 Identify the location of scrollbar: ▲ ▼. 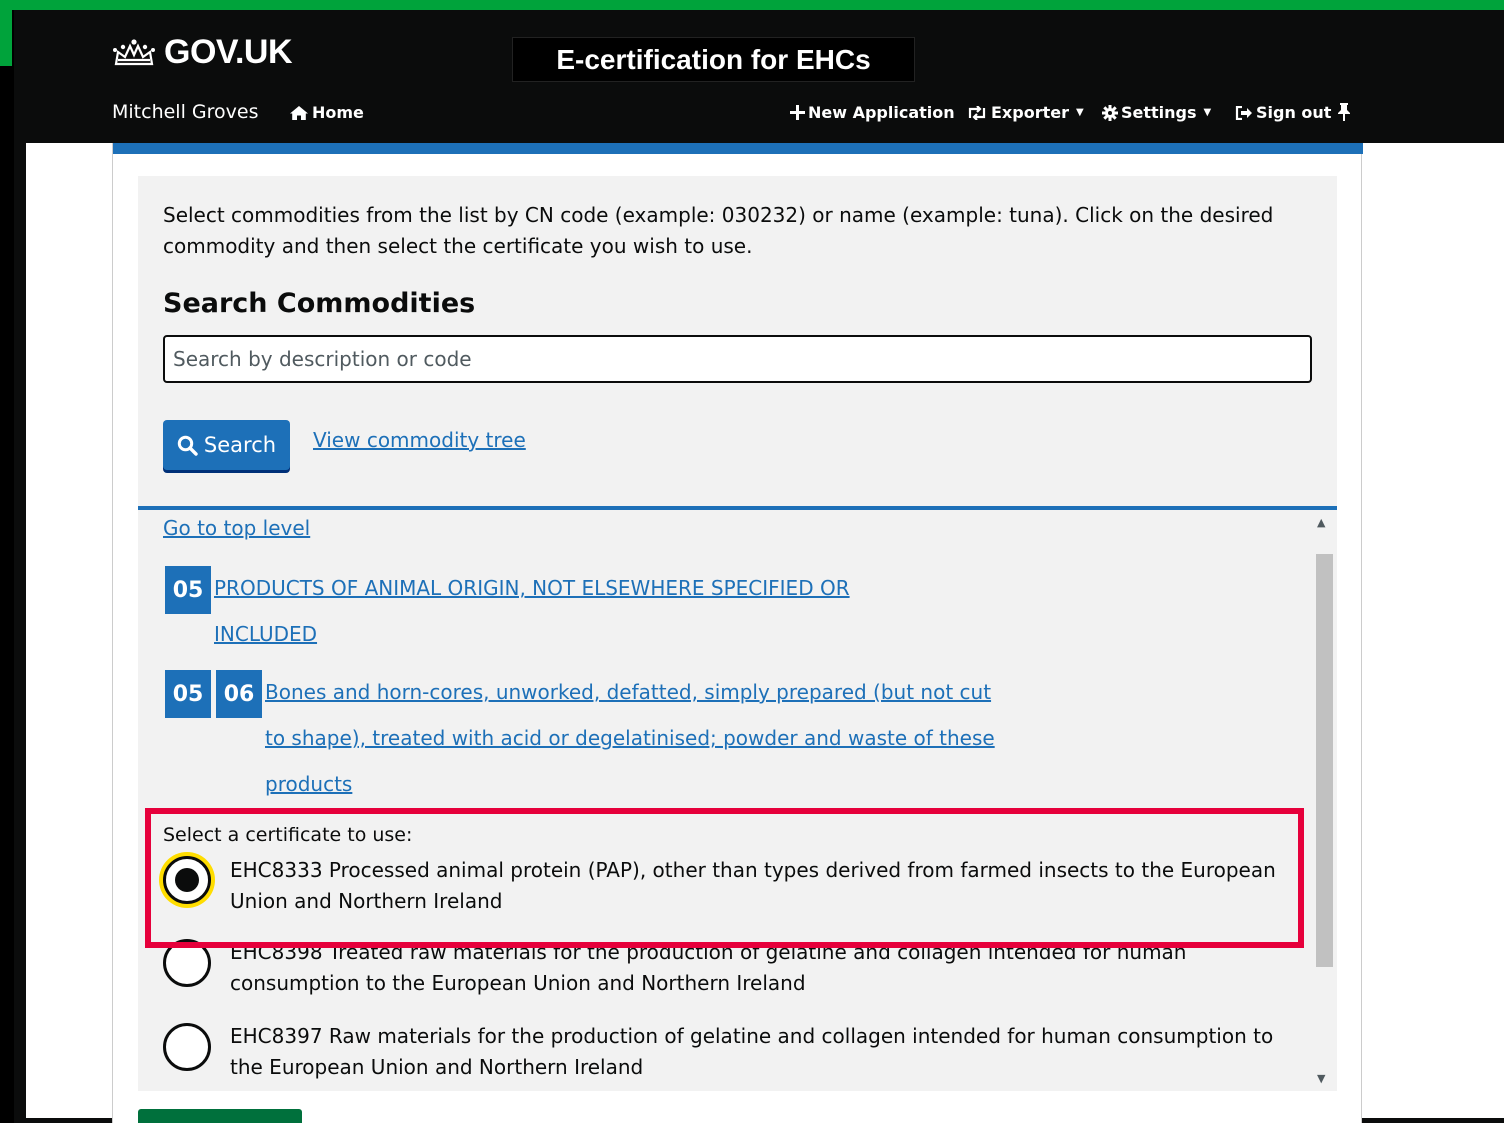
(1324, 800).